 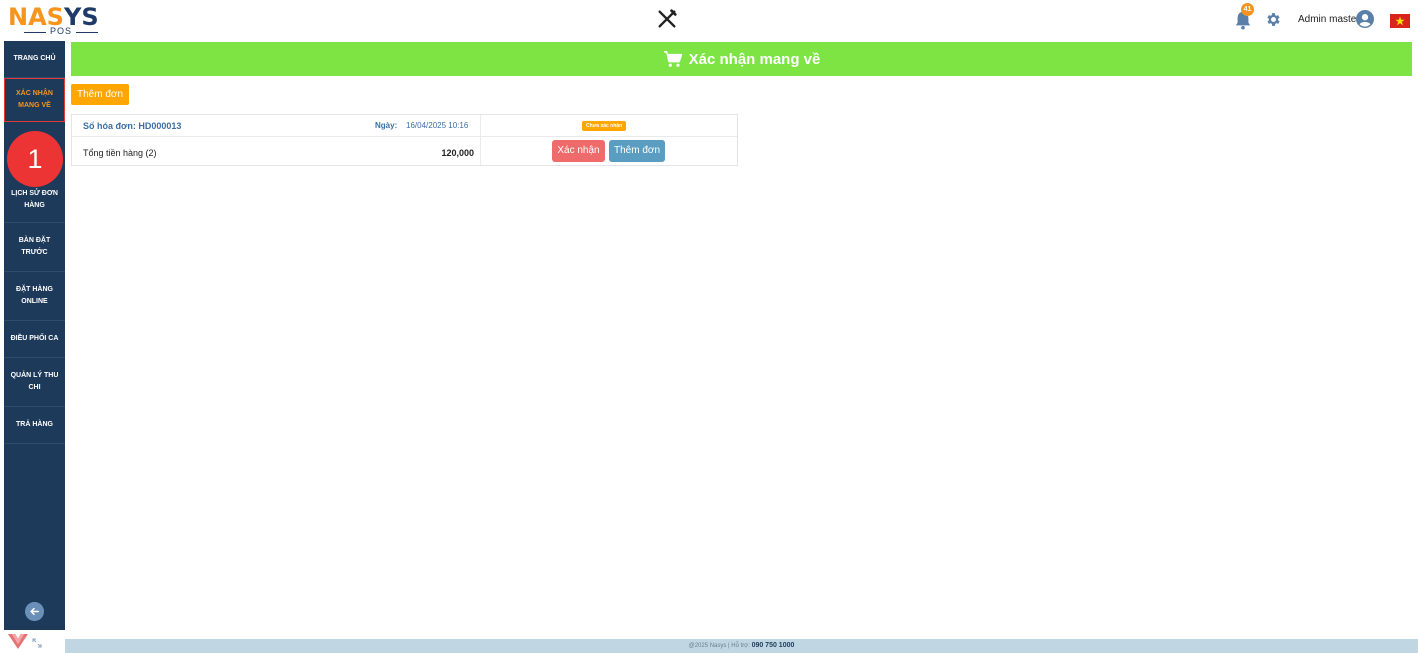 I want to click on page-title-bar: Xác nhận mang về, so click(x=741, y=59).